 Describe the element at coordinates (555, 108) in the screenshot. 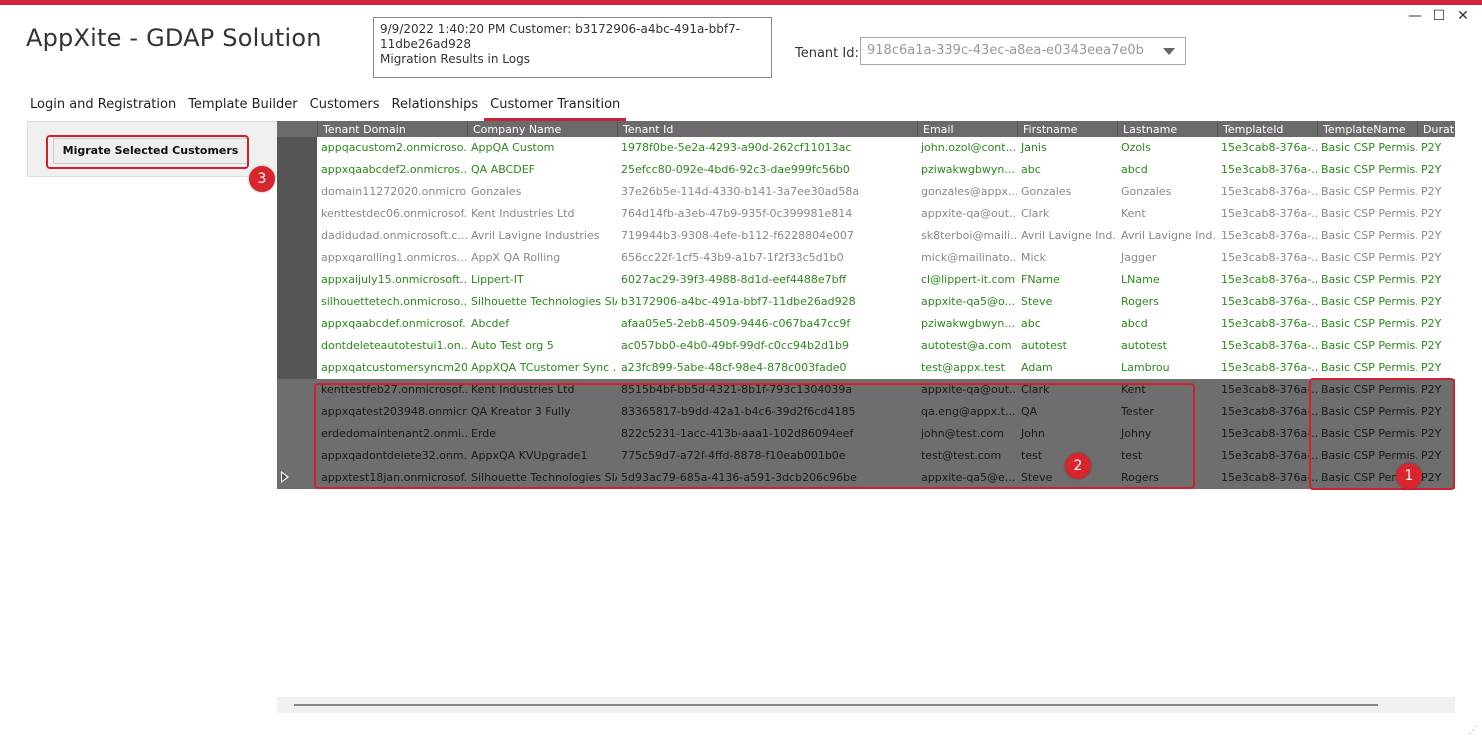

I see `tab-customer-transition: Customer Transition` at that location.